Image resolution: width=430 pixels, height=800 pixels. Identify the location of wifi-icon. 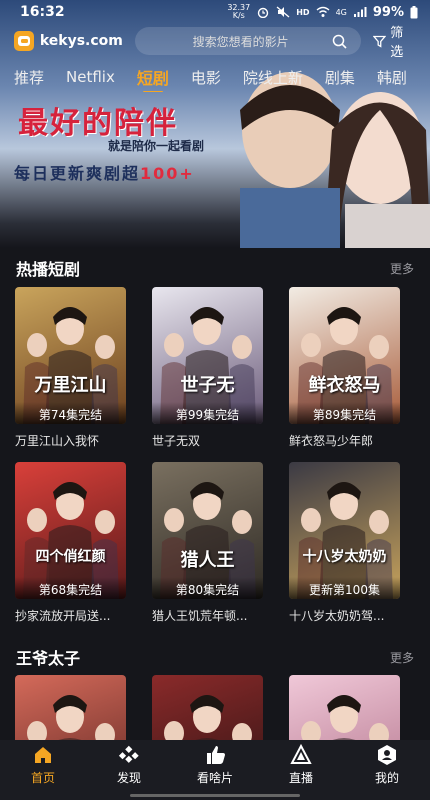
(323, 11).